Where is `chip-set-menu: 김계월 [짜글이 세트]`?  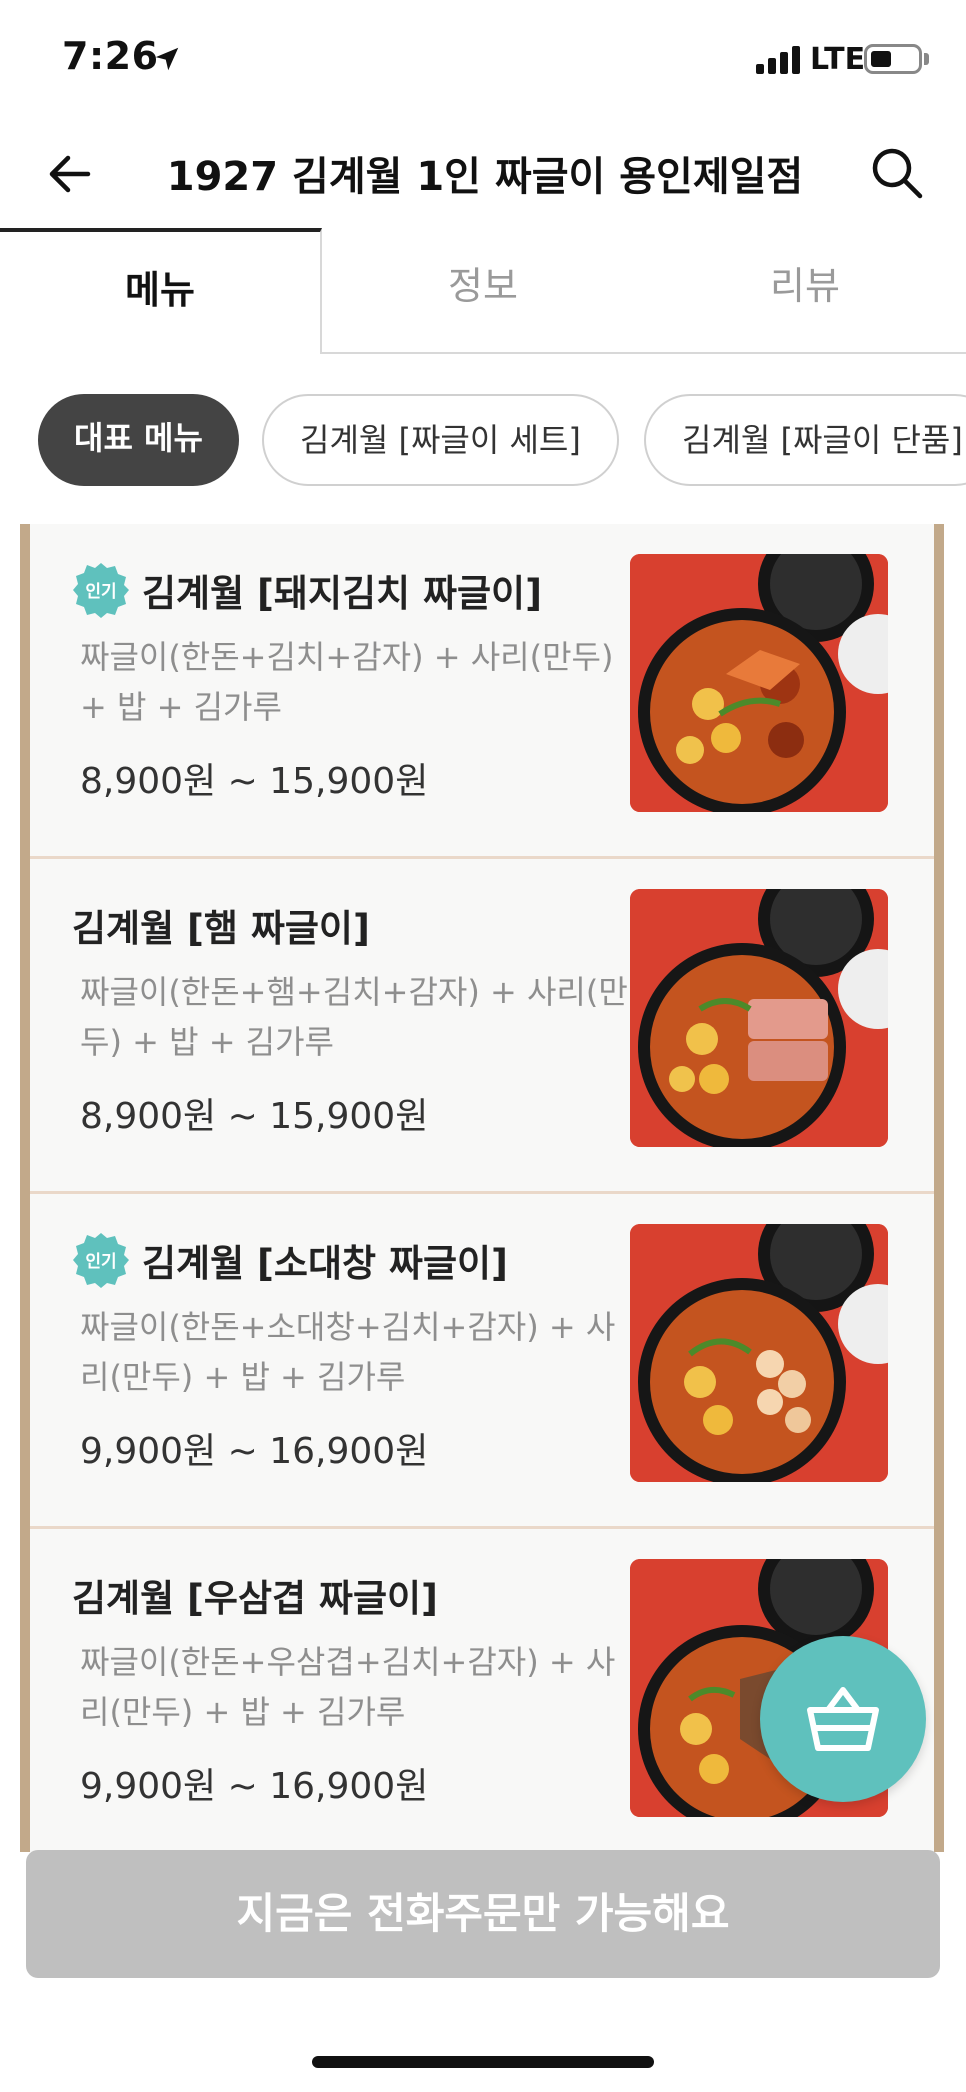 chip-set-menu: 김계월 [짜글이 세트] is located at coordinates (440, 440).